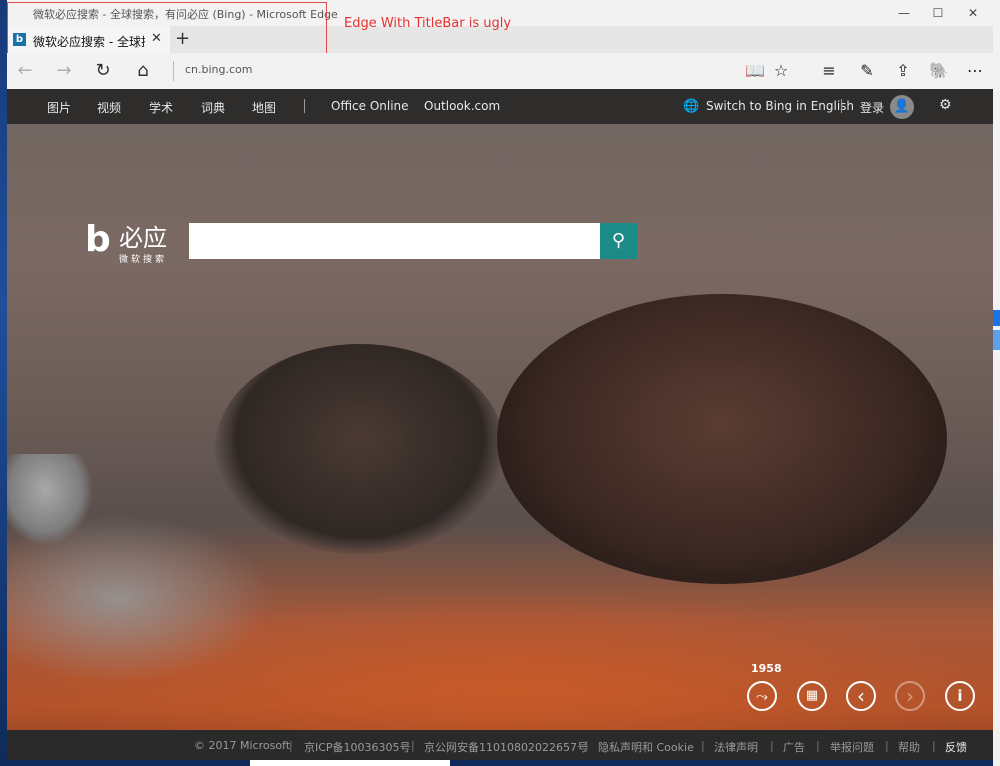 This screenshot has width=1000, height=766. I want to click on footer-police-link: 京公网安备11010802022657号, so click(506, 747).